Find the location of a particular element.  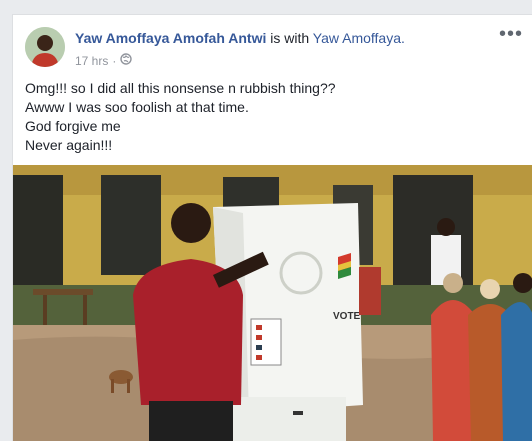

feed-background is located at coordinates (266, 5).